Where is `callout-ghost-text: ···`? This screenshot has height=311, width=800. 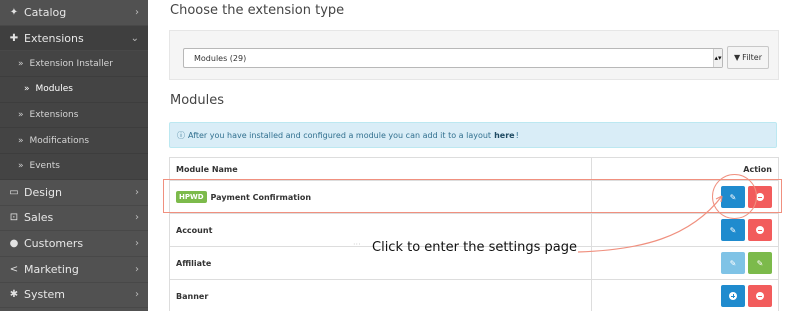 callout-ghost-text: ··· is located at coordinates (357, 244).